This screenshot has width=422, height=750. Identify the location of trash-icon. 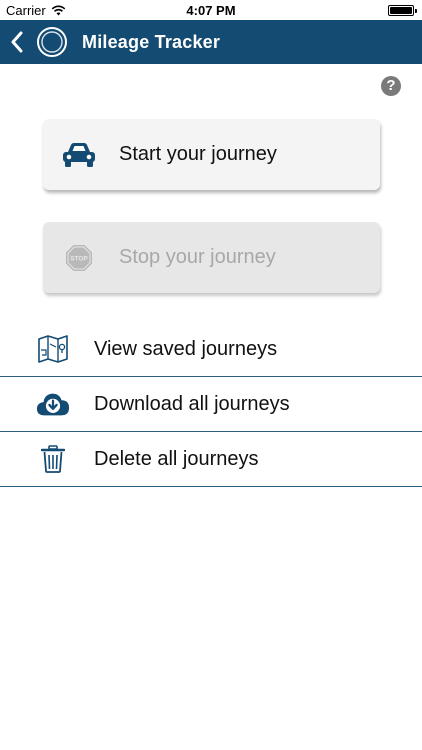
(53, 459).